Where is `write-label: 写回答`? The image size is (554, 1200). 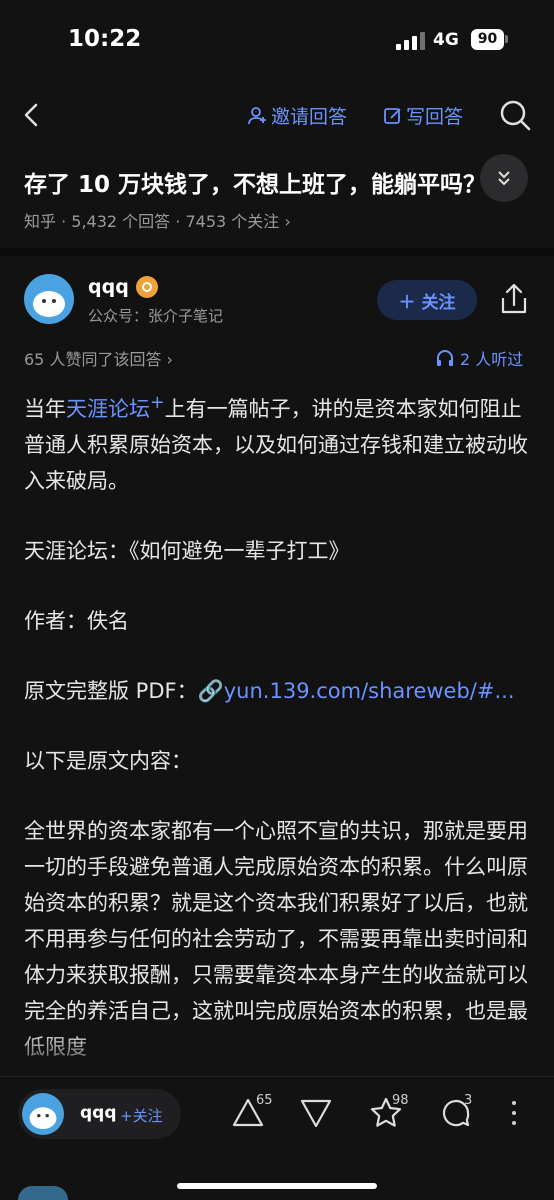 write-label: 写回答 is located at coordinates (435, 117).